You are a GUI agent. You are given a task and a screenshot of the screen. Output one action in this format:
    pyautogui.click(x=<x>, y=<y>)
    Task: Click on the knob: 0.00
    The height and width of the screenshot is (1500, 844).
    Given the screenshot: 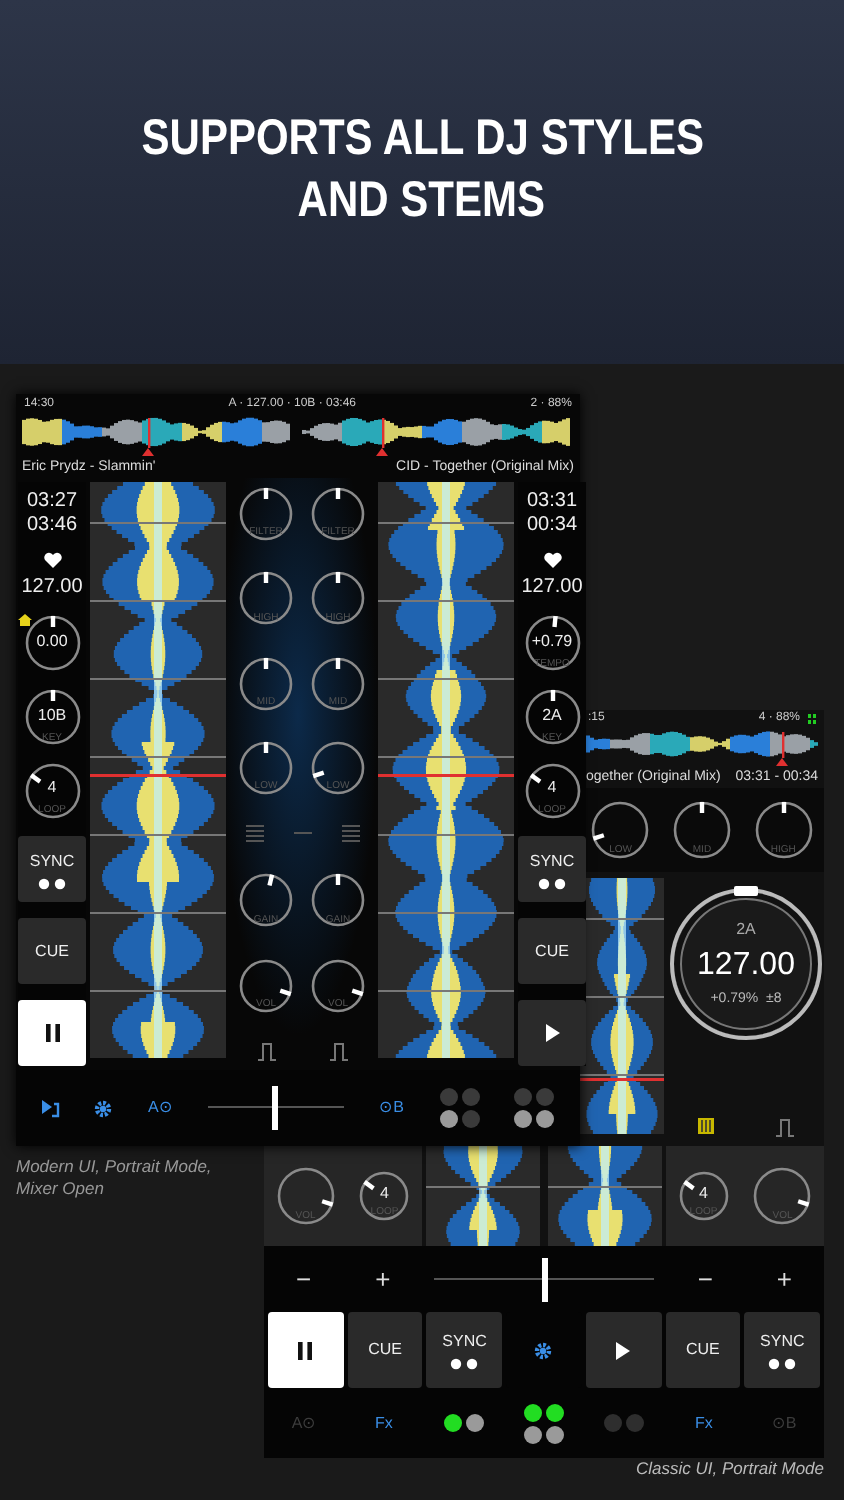 What is the action you would take?
    pyautogui.click(x=52, y=643)
    